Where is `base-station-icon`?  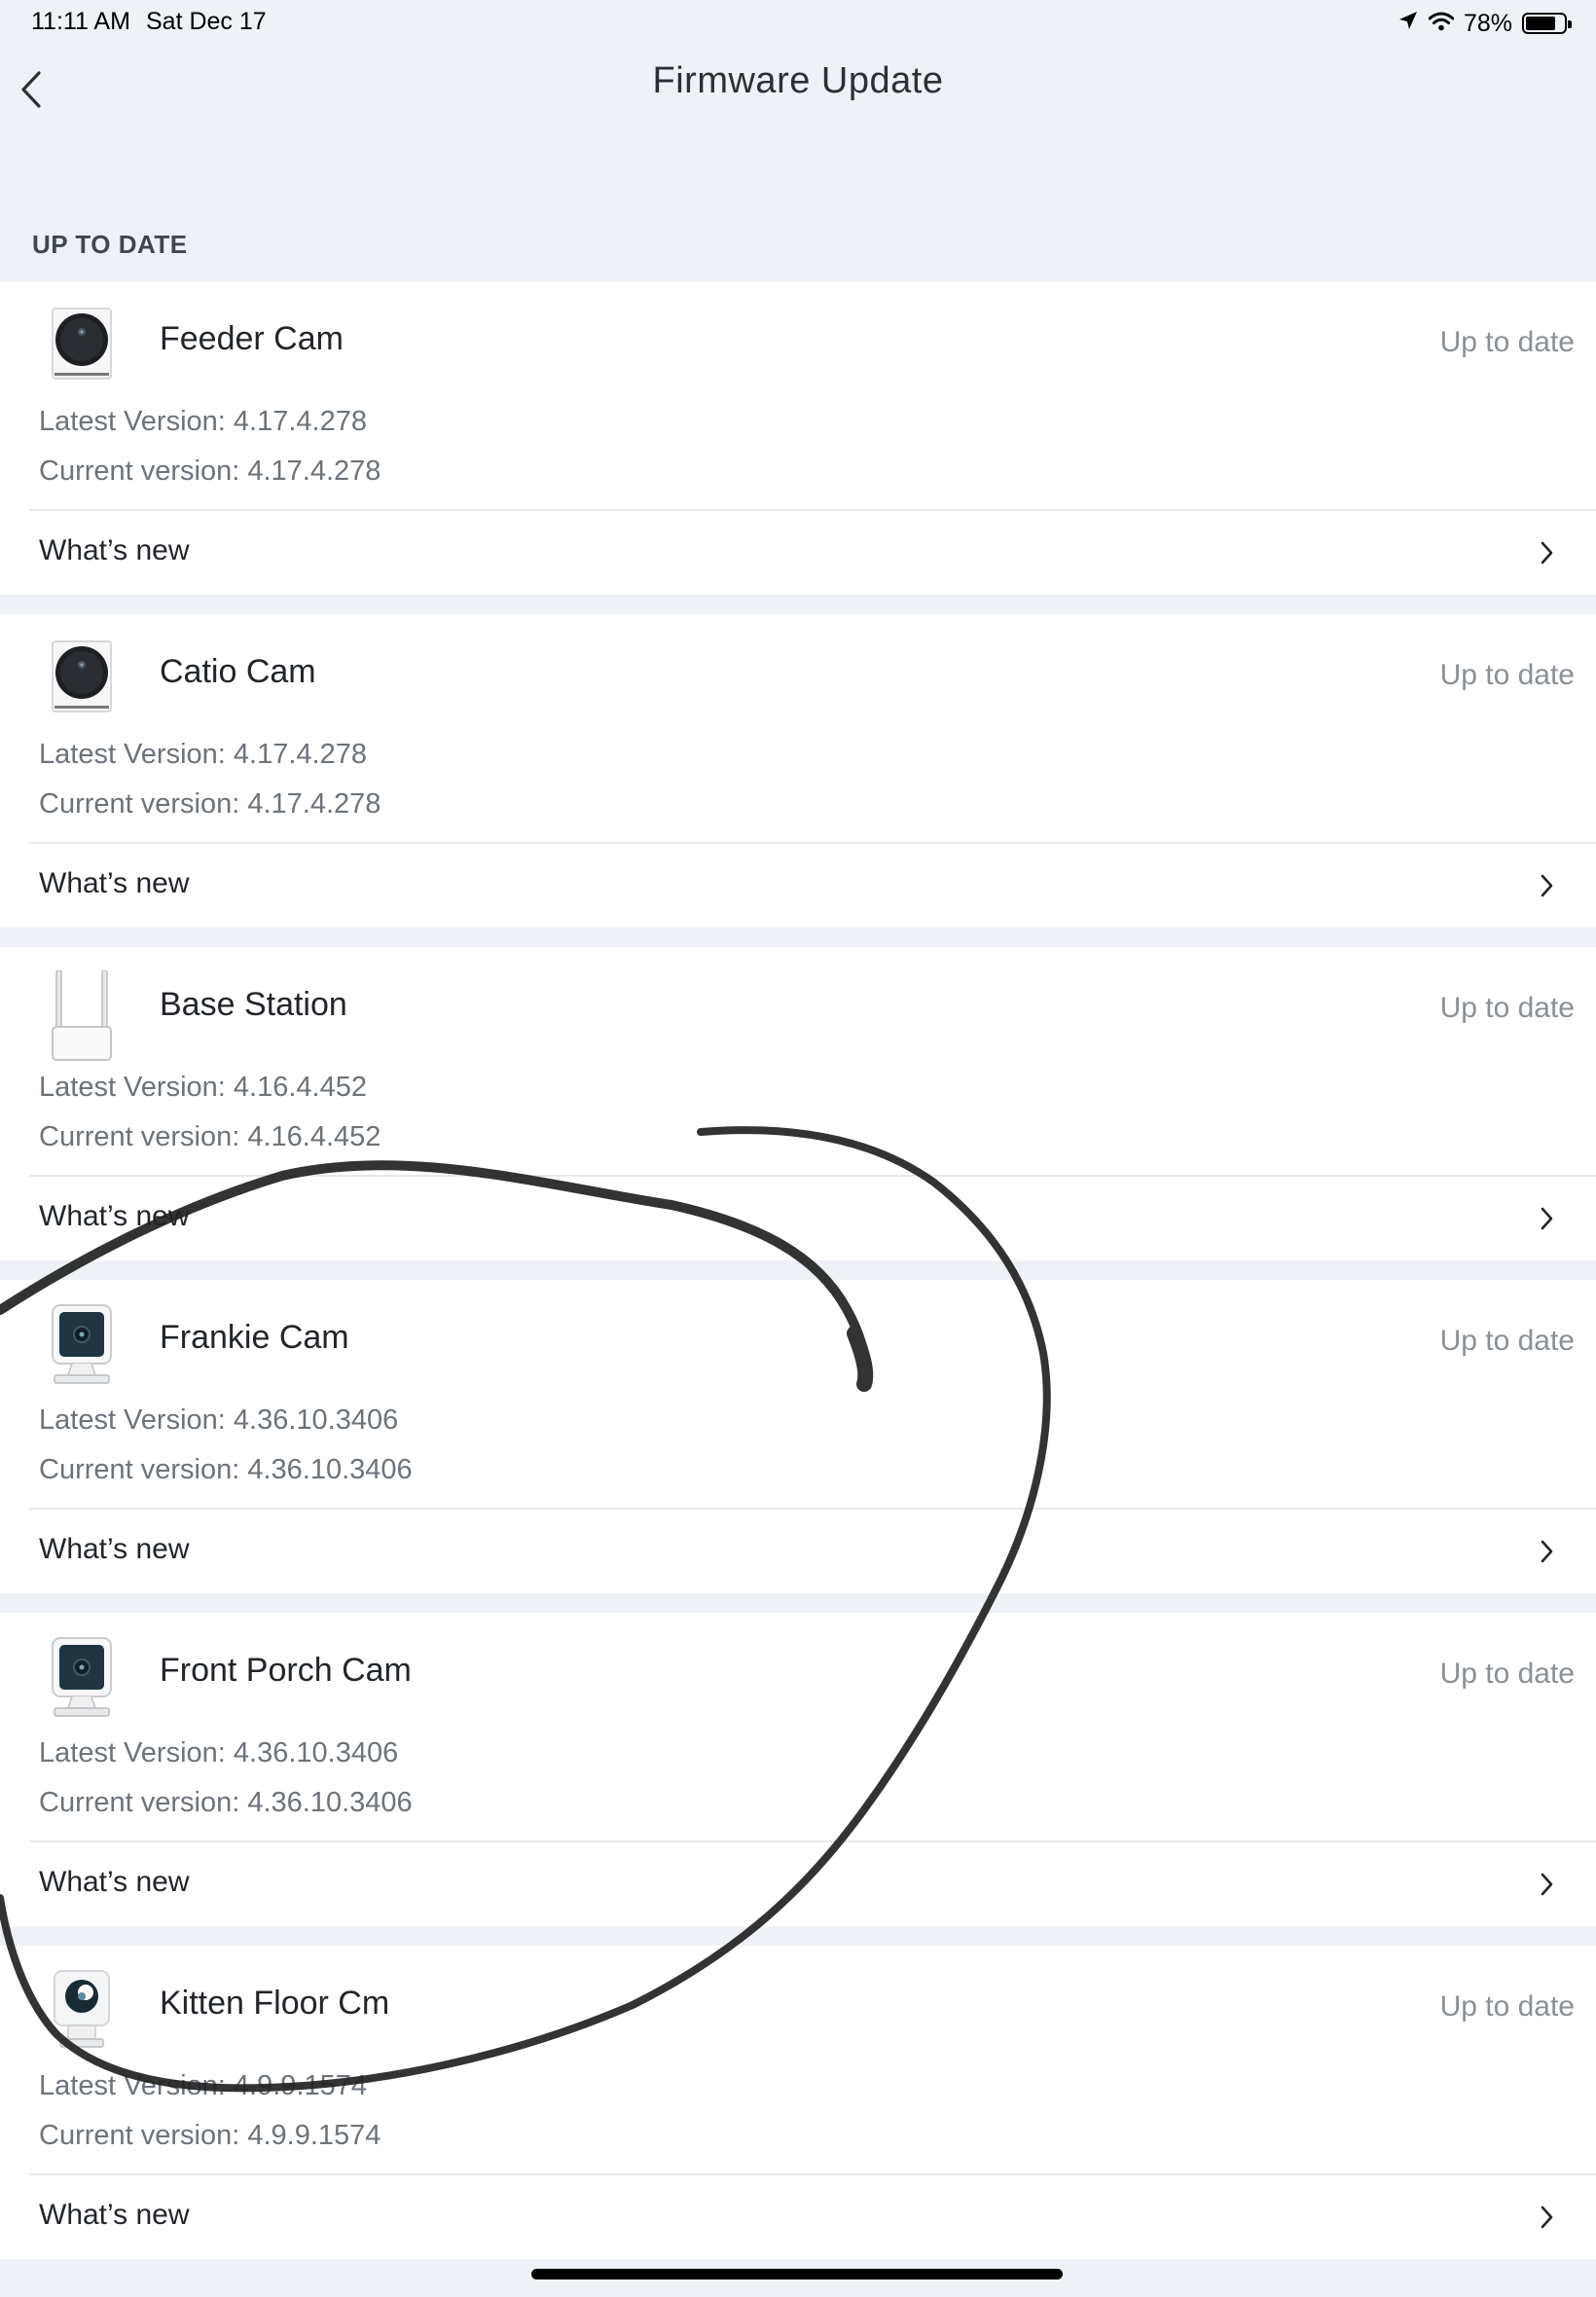 base-station-icon is located at coordinates (82, 1015).